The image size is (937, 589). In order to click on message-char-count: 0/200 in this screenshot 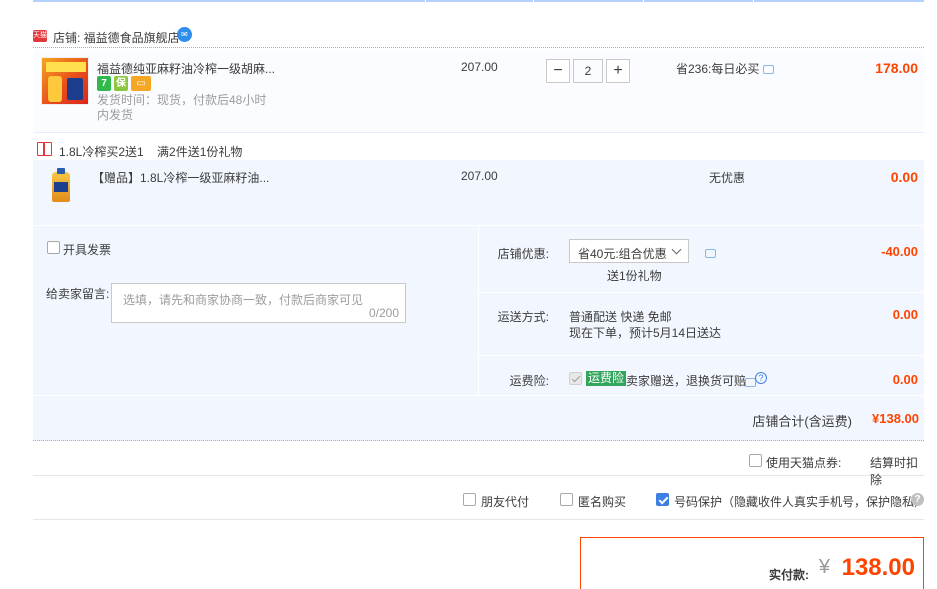, I will do `click(383, 313)`.